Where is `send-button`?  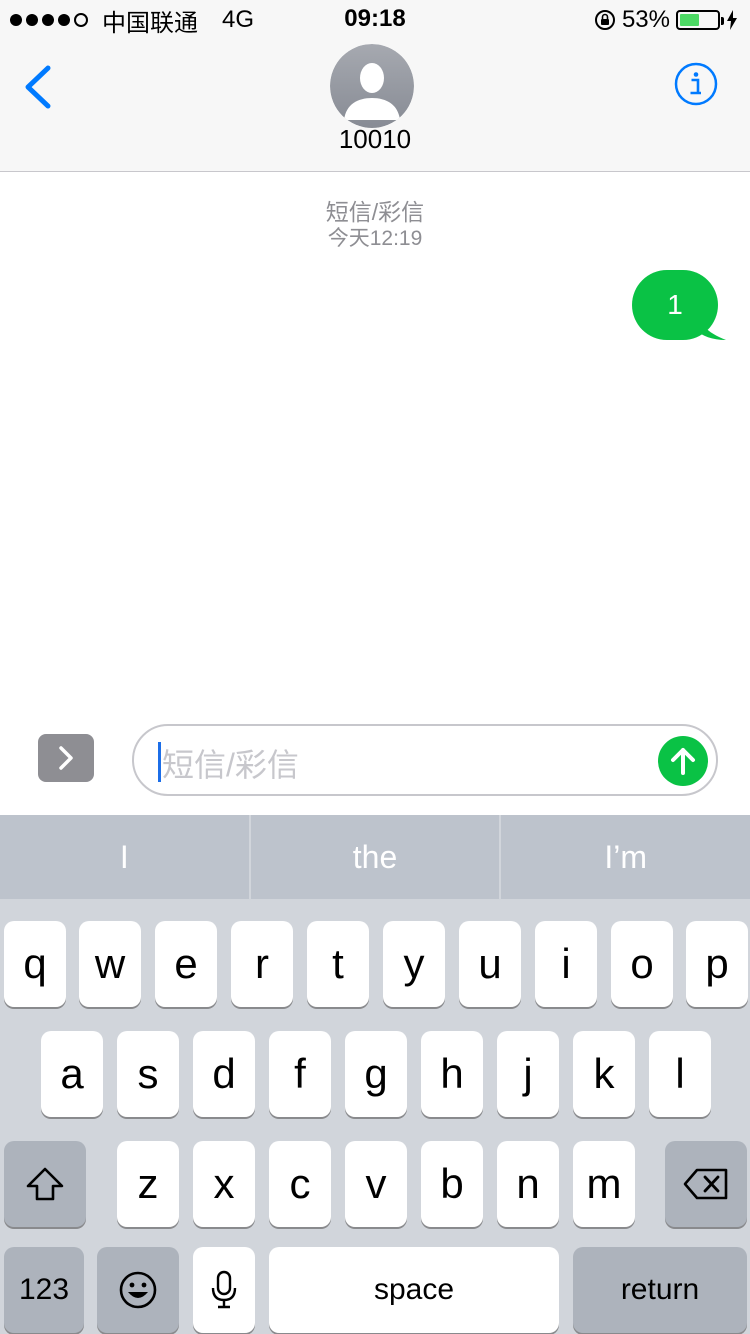 send-button is located at coordinates (683, 761).